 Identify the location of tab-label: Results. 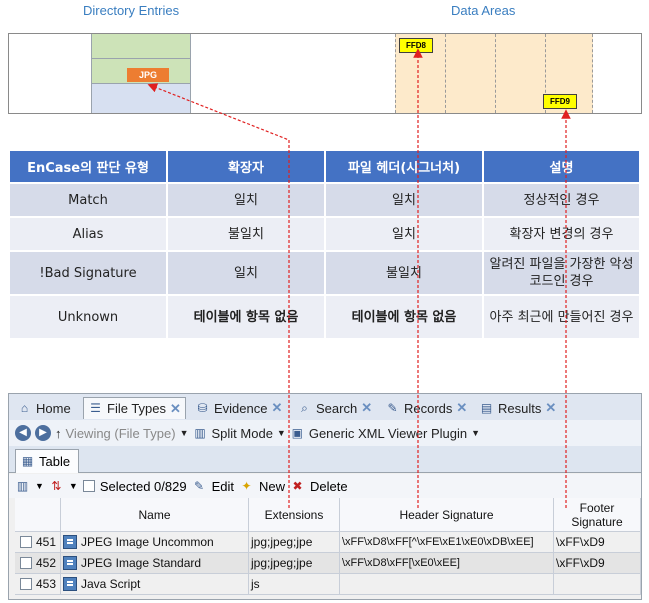
(520, 408).